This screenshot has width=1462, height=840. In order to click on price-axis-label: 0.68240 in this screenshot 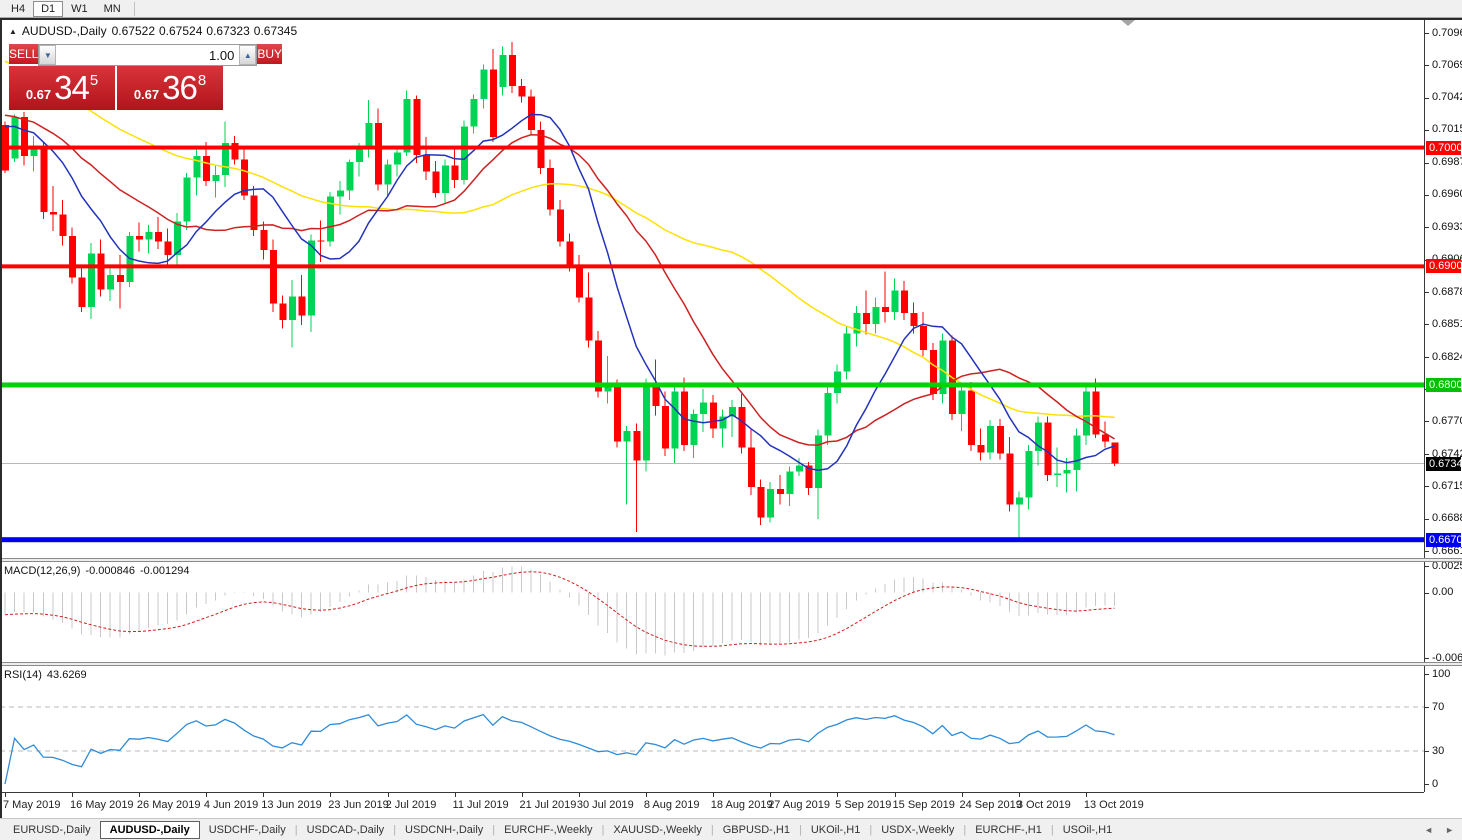, I will do `click(1447, 356)`.